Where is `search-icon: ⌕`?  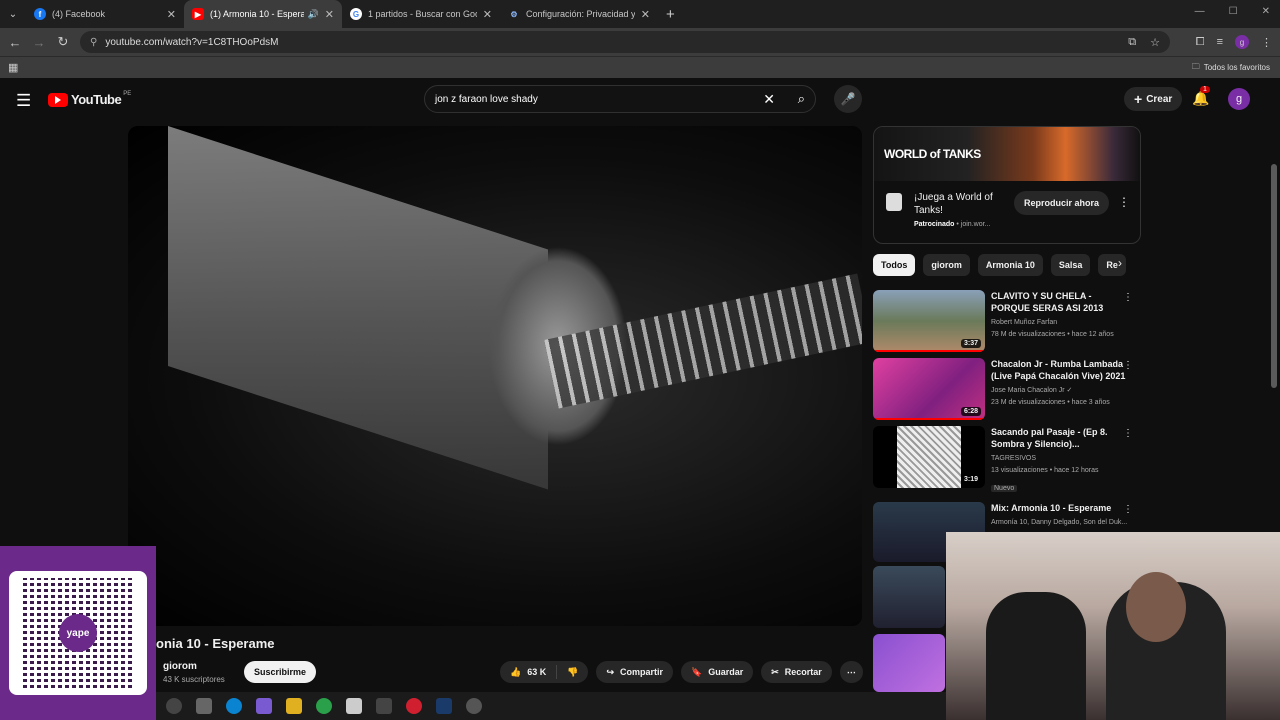 search-icon: ⌕ is located at coordinates (801, 99).